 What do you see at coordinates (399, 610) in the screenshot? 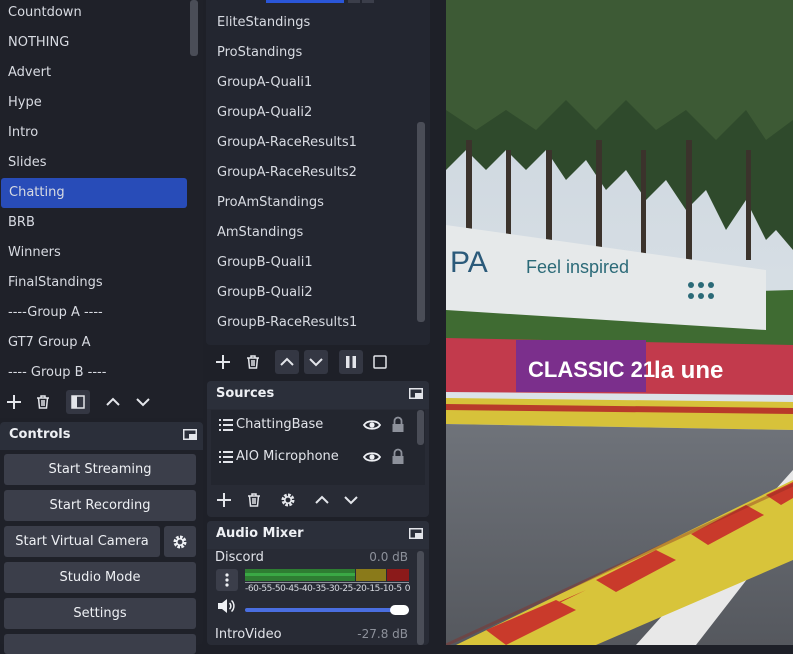
I see `volume-slider-handle` at bounding box center [399, 610].